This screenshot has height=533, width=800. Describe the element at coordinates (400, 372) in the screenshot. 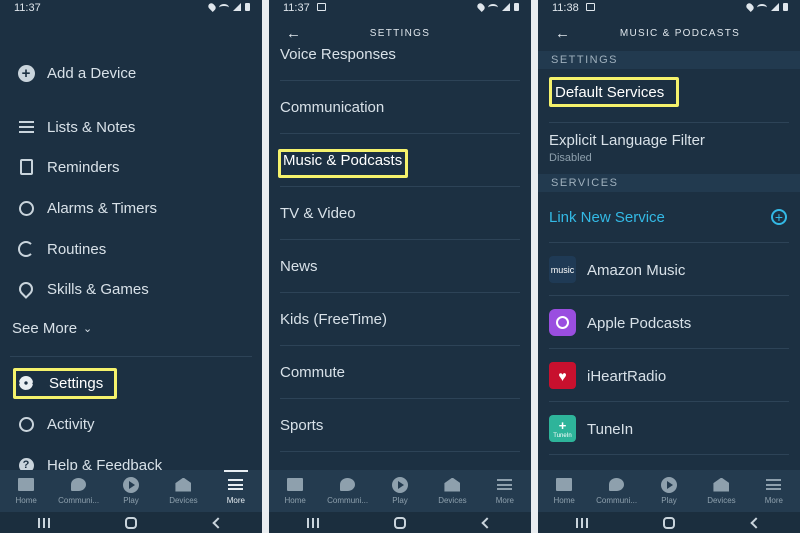

I see `settings-row-commute: Commute` at that location.